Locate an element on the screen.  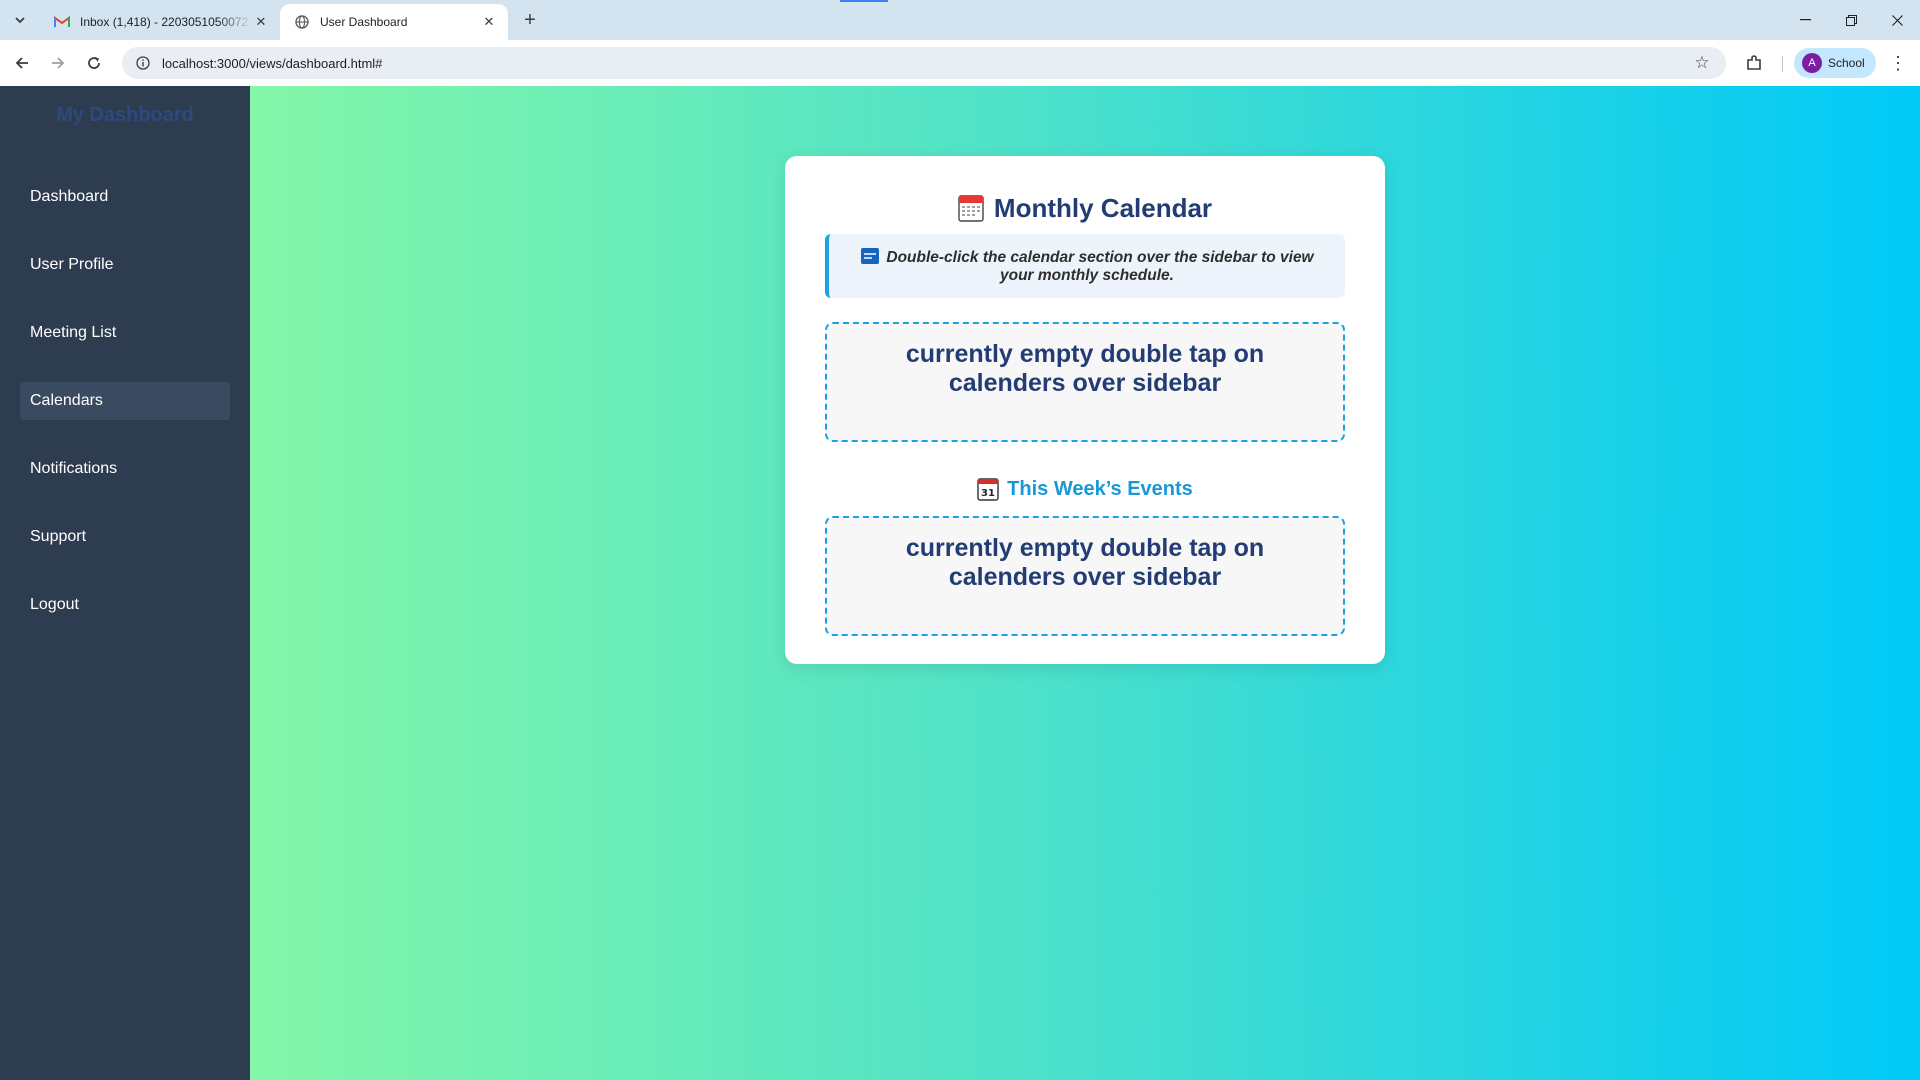
sidebar-item-logout: Logout is located at coordinates (125, 605).